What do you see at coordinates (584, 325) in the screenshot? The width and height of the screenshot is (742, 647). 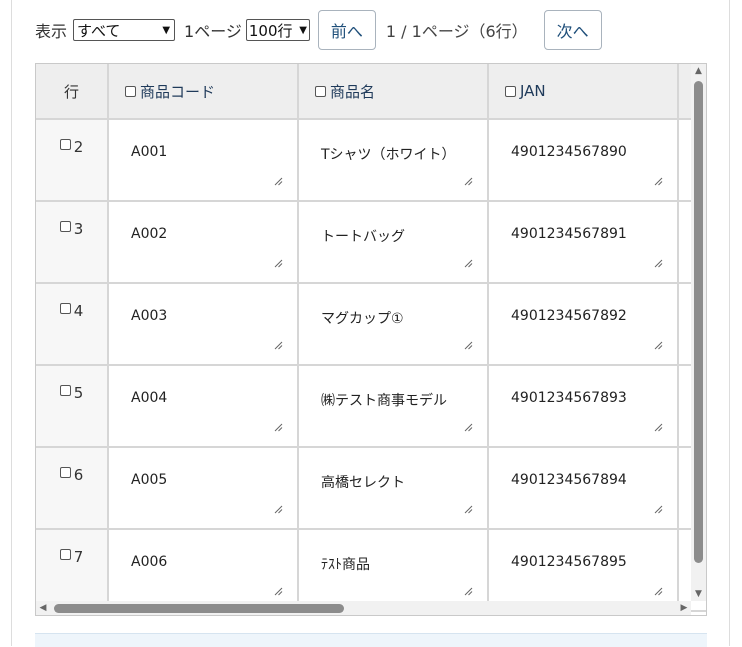 I see `grid-cell: 4901234567892` at bounding box center [584, 325].